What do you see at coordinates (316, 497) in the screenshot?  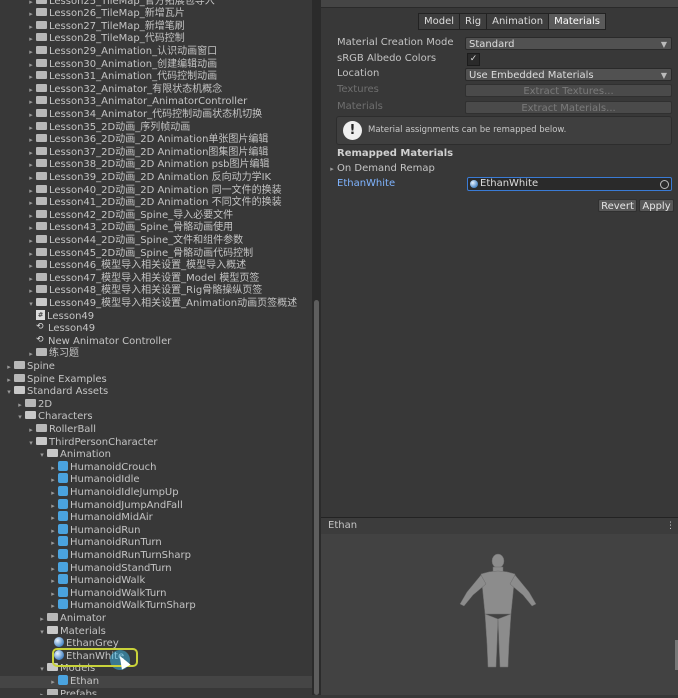 I see `scrollbar-thumb` at bounding box center [316, 497].